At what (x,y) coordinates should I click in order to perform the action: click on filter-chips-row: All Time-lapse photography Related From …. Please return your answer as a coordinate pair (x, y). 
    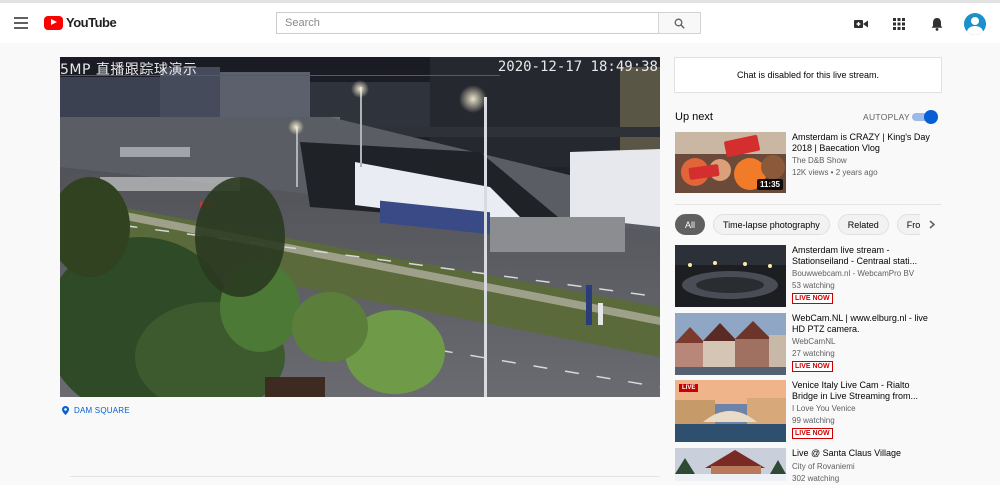
    Looking at the image, I should click on (797, 224).